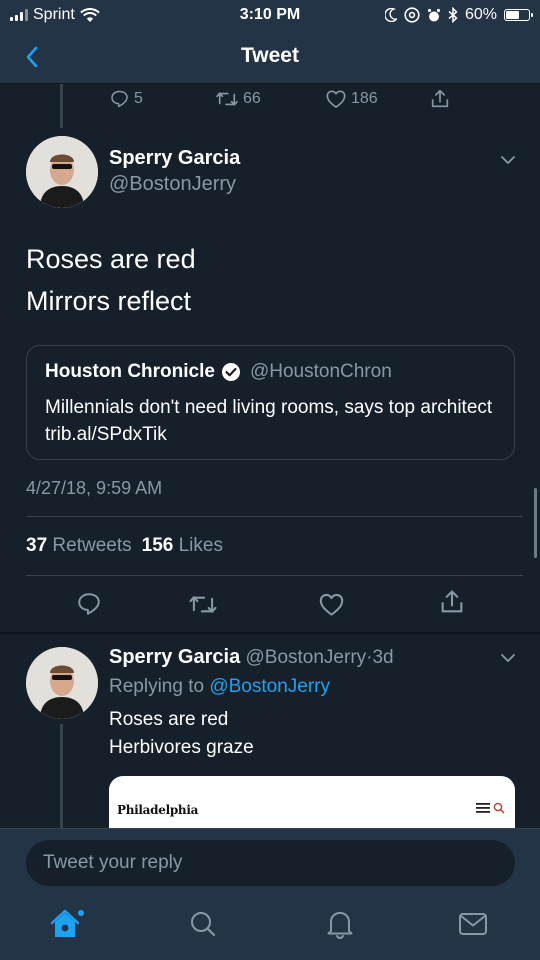 The height and width of the screenshot is (960, 540). Describe the element at coordinates (111, 259) in the screenshot. I see `tweet-text-line: Roses are red` at that location.